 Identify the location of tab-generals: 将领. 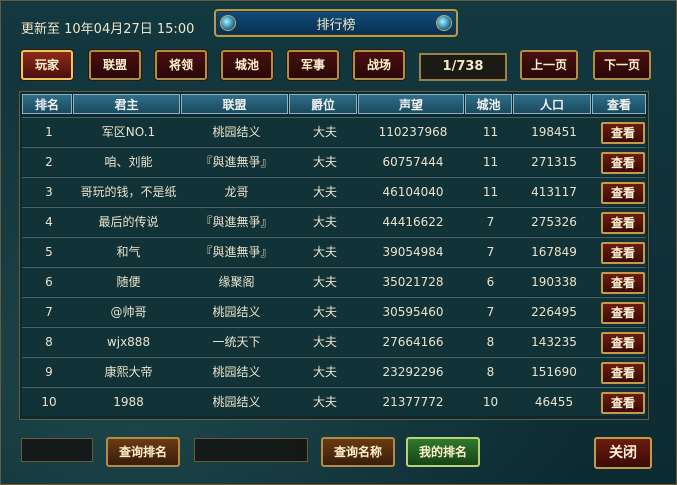
(181, 65).